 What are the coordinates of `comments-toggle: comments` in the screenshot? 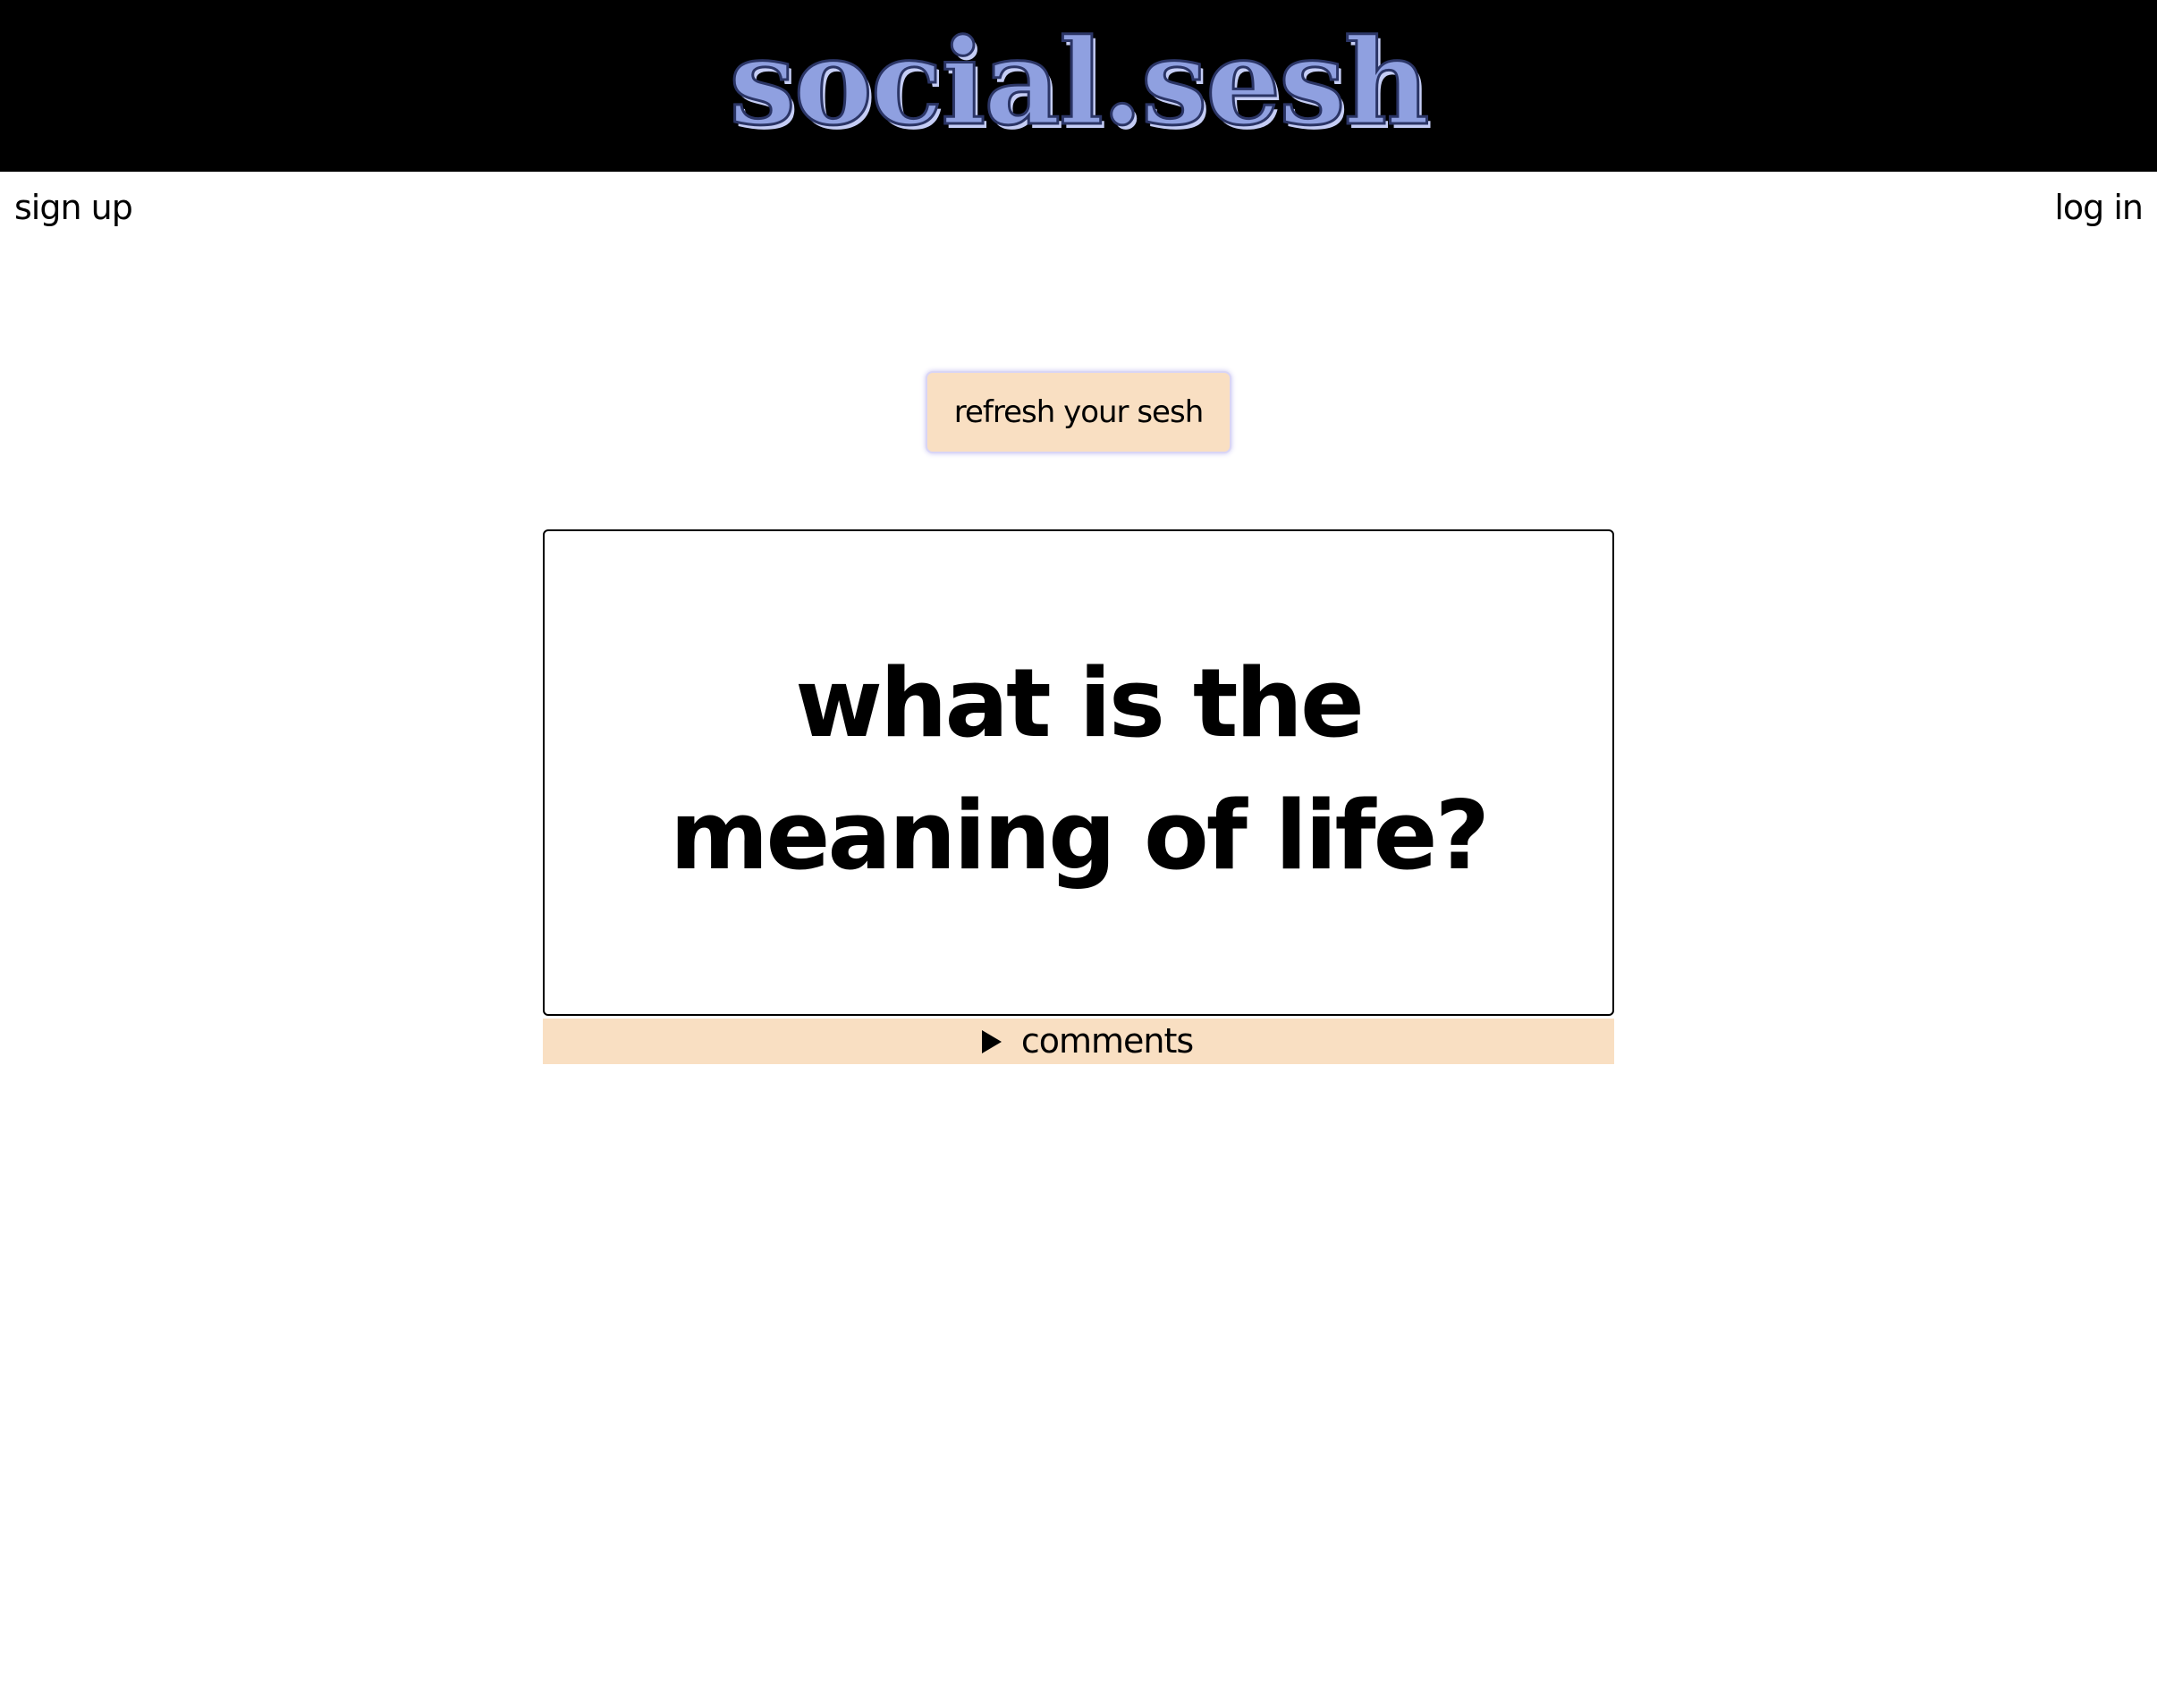 It's located at (1078, 1042).